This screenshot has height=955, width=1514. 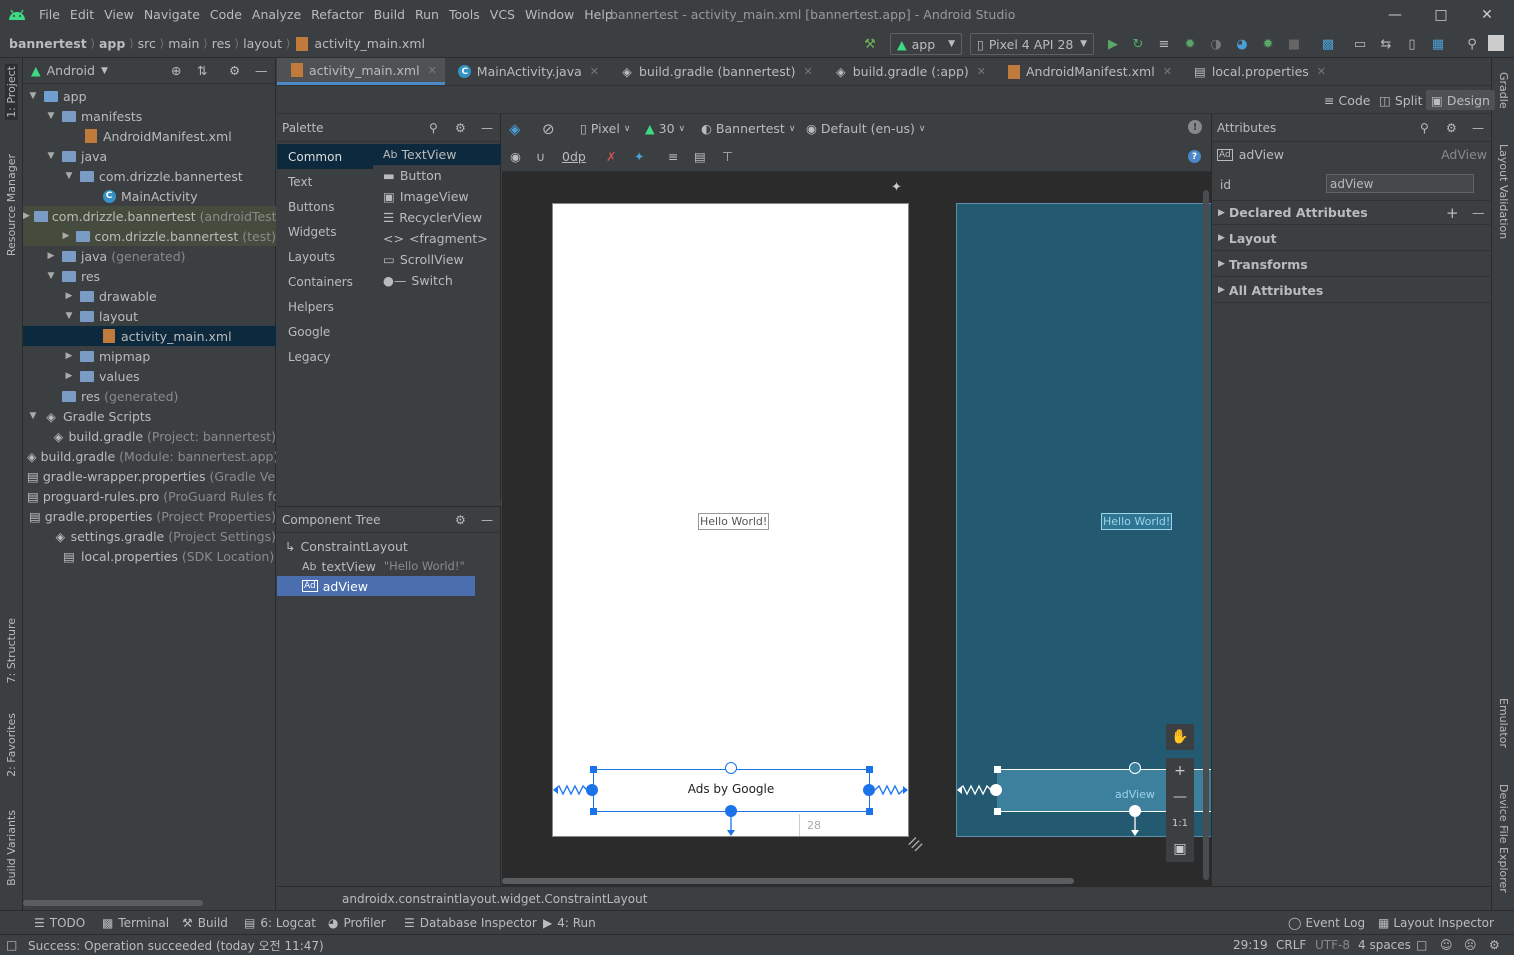 I want to click on tree-item-app: ▼ app, so click(x=149, y=96).